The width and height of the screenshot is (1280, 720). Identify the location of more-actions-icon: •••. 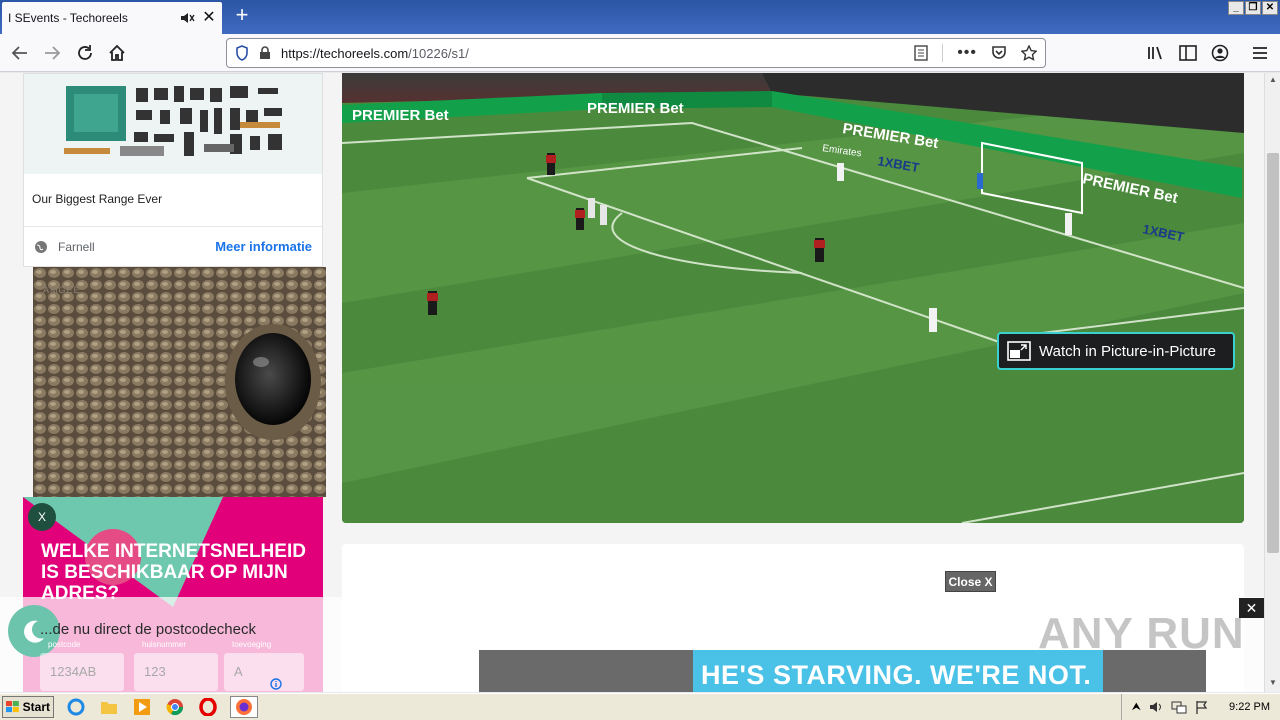
(967, 53).